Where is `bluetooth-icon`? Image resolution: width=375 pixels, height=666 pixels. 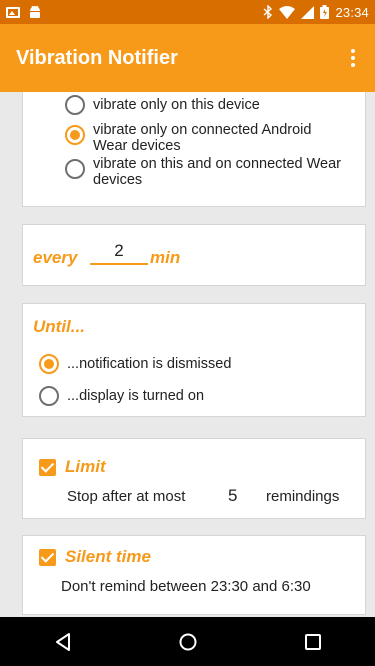
bluetooth-icon is located at coordinates (268, 12).